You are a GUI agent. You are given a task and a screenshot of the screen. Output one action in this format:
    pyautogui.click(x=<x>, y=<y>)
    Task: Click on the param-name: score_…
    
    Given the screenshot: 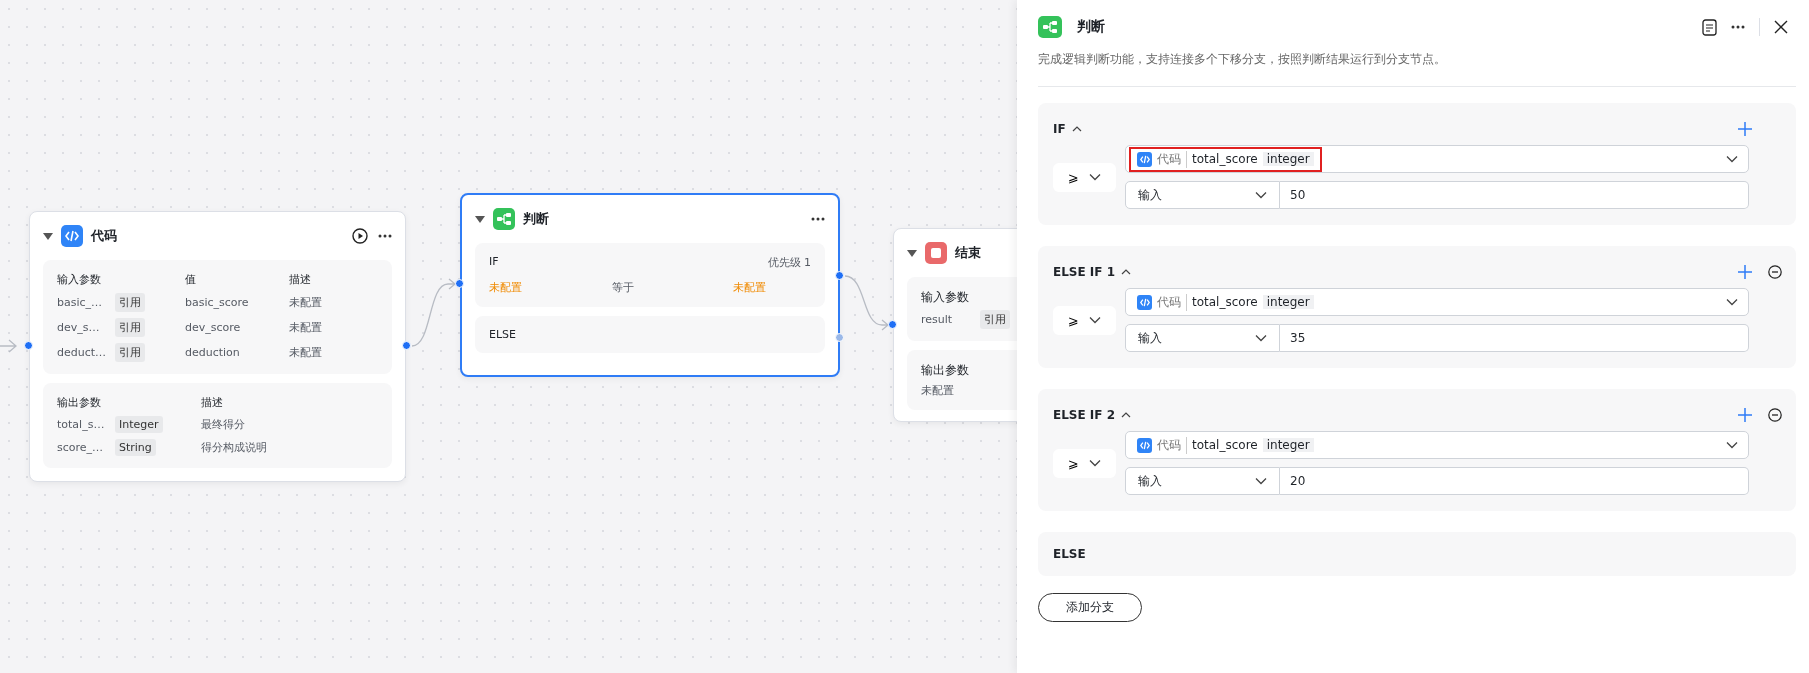 What is the action you would take?
    pyautogui.click(x=81, y=447)
    